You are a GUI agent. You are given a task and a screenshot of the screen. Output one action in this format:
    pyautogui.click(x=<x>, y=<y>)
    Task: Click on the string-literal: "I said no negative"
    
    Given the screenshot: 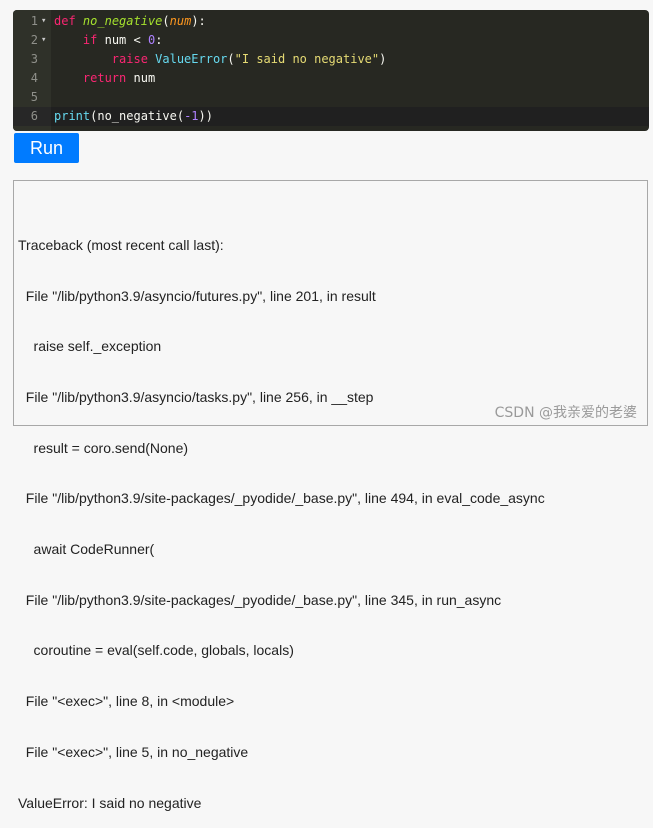 What is the action you would take?
    pyautogui.click(x=307, y=59)
    